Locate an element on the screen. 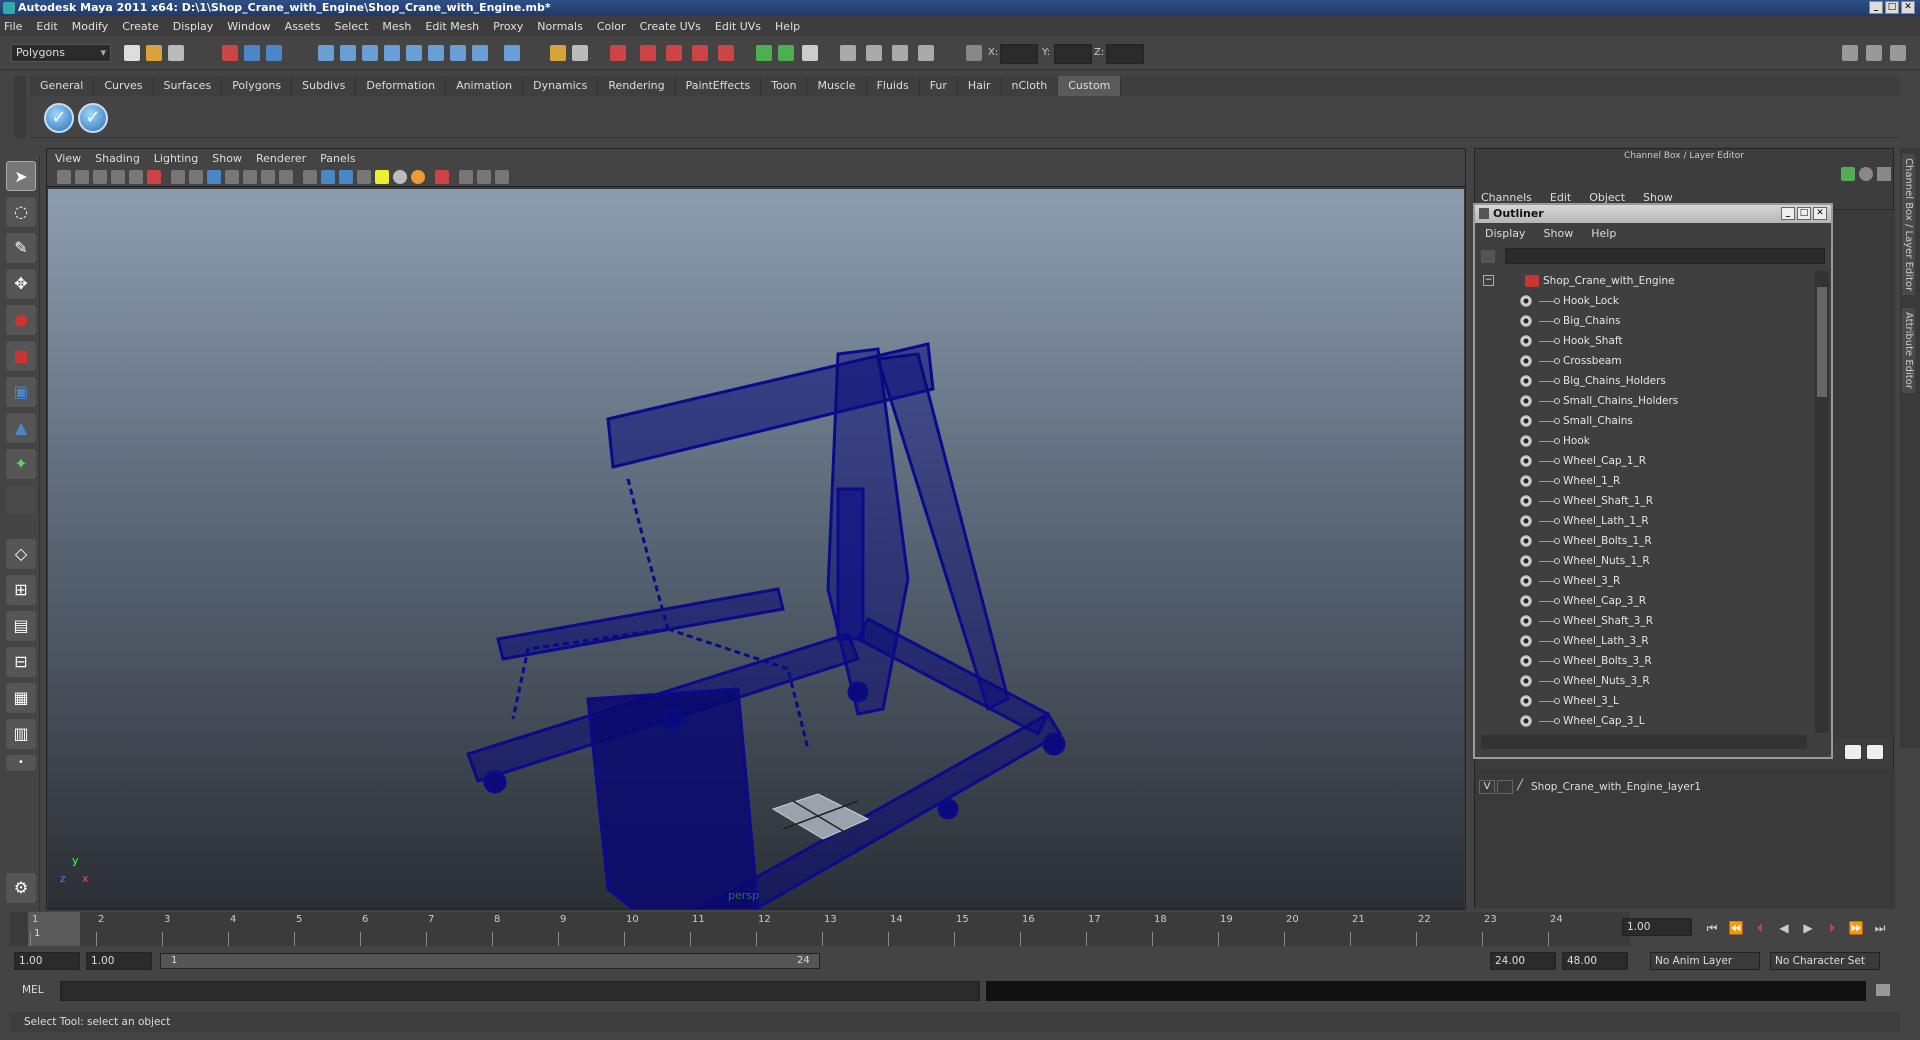  grid-icon is located at coordinates (178, 177).